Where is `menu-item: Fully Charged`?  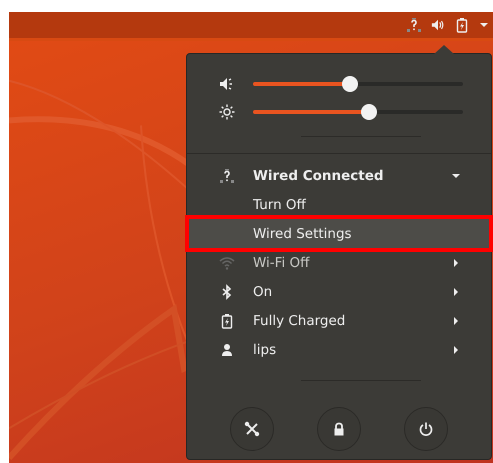
menu-item: Fully Charged is located at coordinates (339, 320).